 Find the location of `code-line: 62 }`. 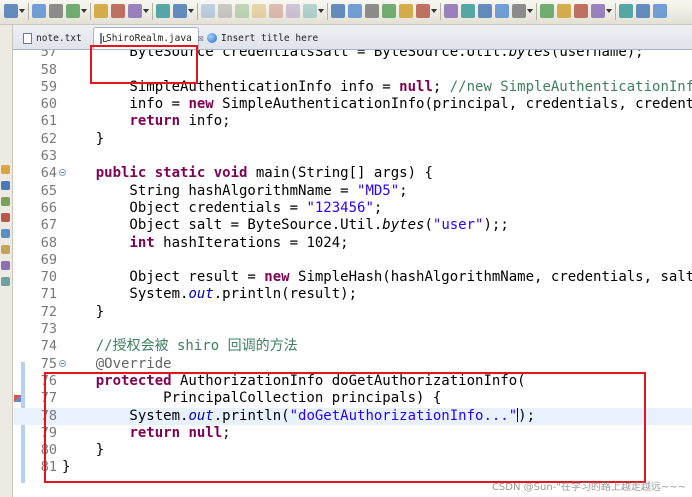

code-line: 62 } is located at coordinates (352, 139).